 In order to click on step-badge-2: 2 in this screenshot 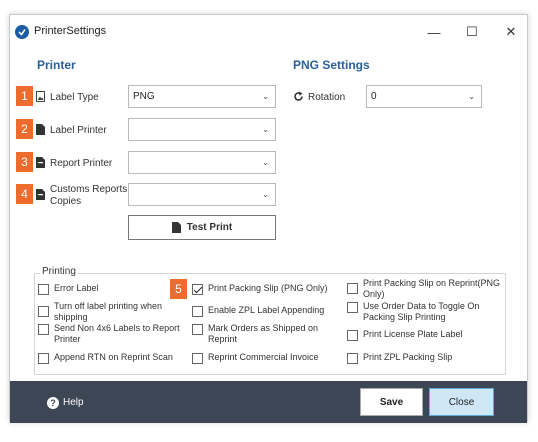, I will do `click(24, 129)`.